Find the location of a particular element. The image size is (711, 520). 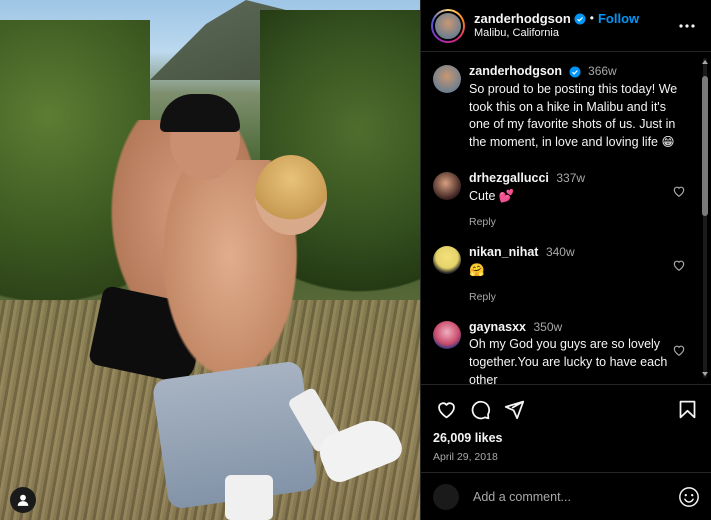

comment-username: gaynasxx is located at coordinates (497, 327).